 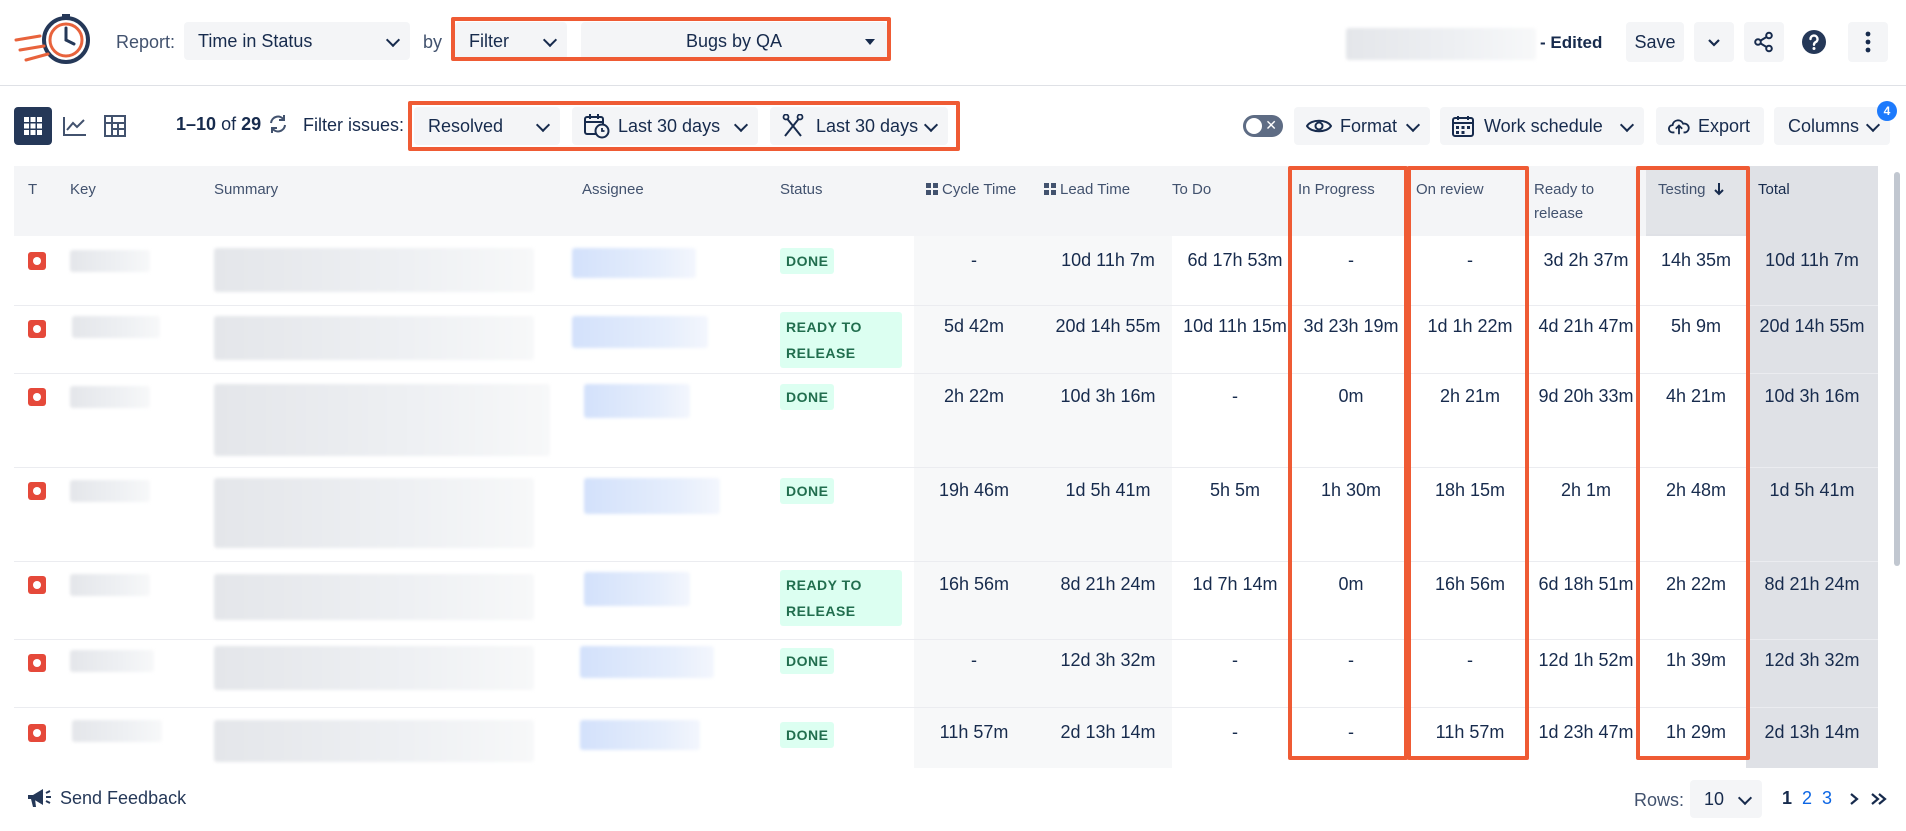 What do you see at coordinates (1868, 42) in the screenshot?
I see `more-actions-button` at bounding box center [1868, 42].